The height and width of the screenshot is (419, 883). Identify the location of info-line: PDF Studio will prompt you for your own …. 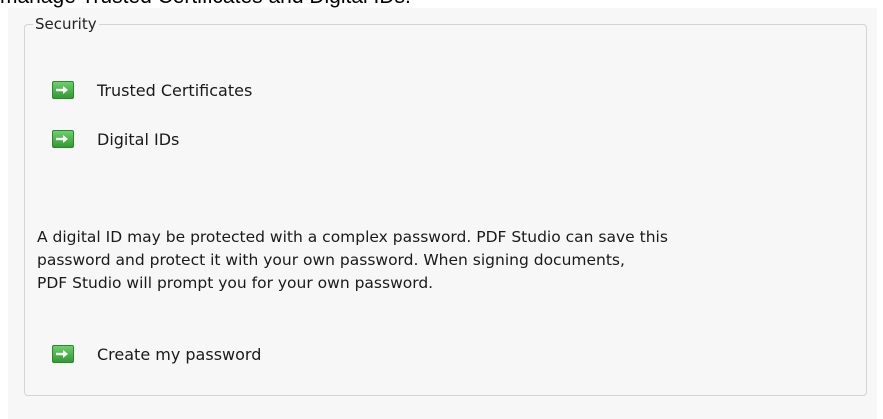
(235, 283).